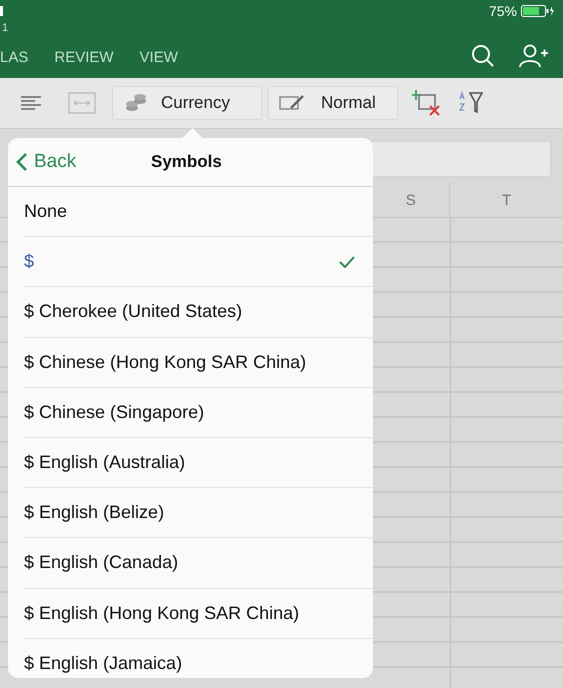 Image resolution: width=563 pixels, height=688 pixels. I want to click on cell-style-button: Normal, so click(333, 103).